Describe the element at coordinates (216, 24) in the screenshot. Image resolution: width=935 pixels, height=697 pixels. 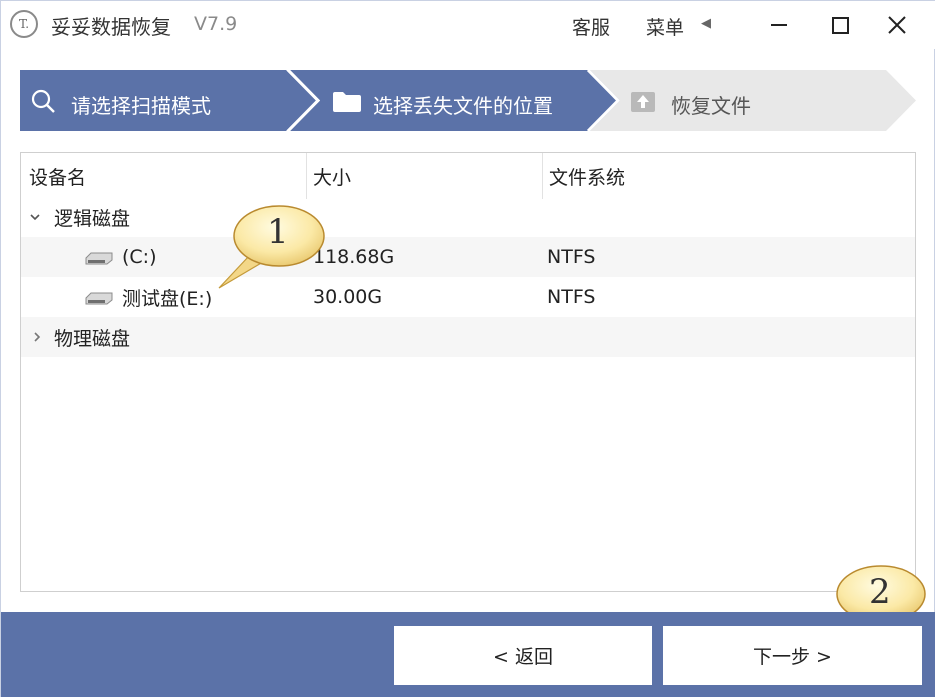
I see `app-version: V7.9` at that location.